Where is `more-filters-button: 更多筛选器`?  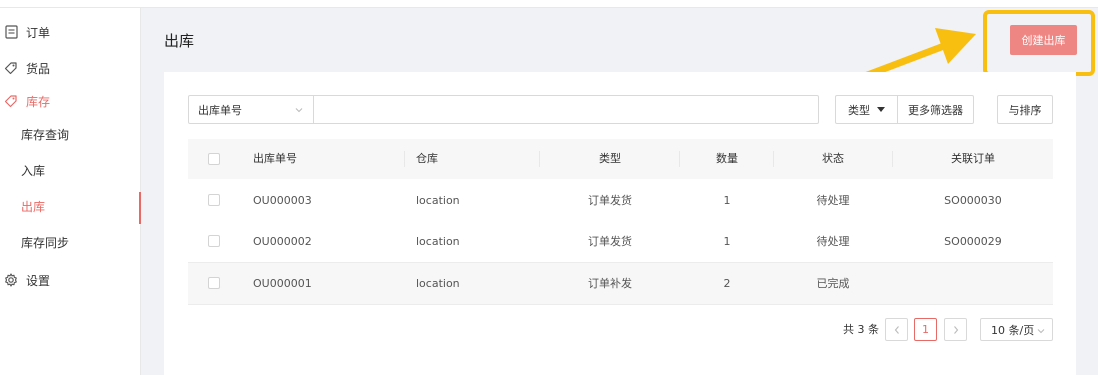
more-filters-button: 更多筛选器 is located at coordinates (935, 109).